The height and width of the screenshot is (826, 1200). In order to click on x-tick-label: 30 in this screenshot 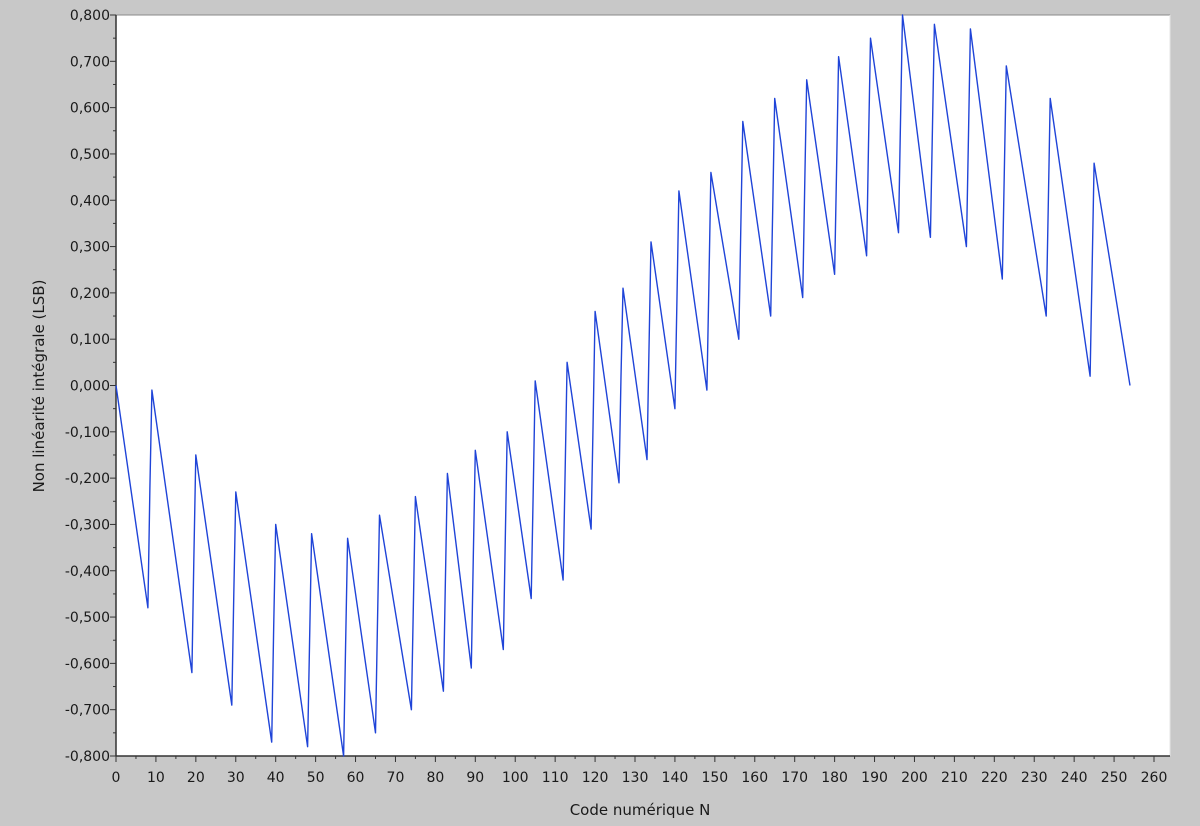, I will do `click(236, 778)`.